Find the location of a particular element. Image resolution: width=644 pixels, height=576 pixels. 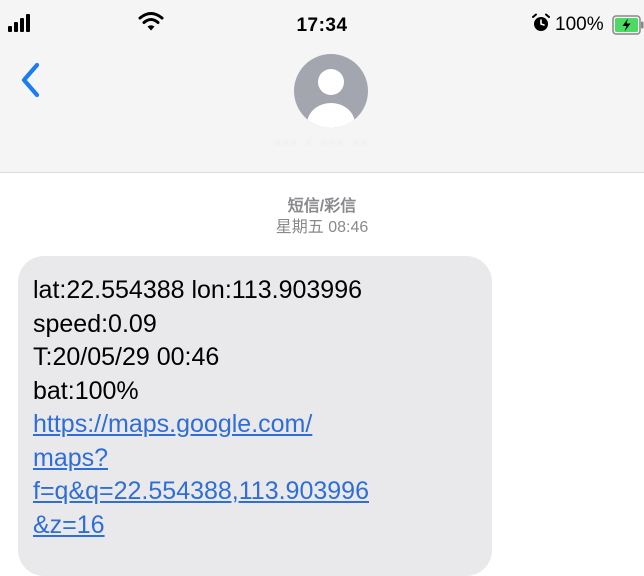

battery-percent: 100% is located at coordinates (579, 24).